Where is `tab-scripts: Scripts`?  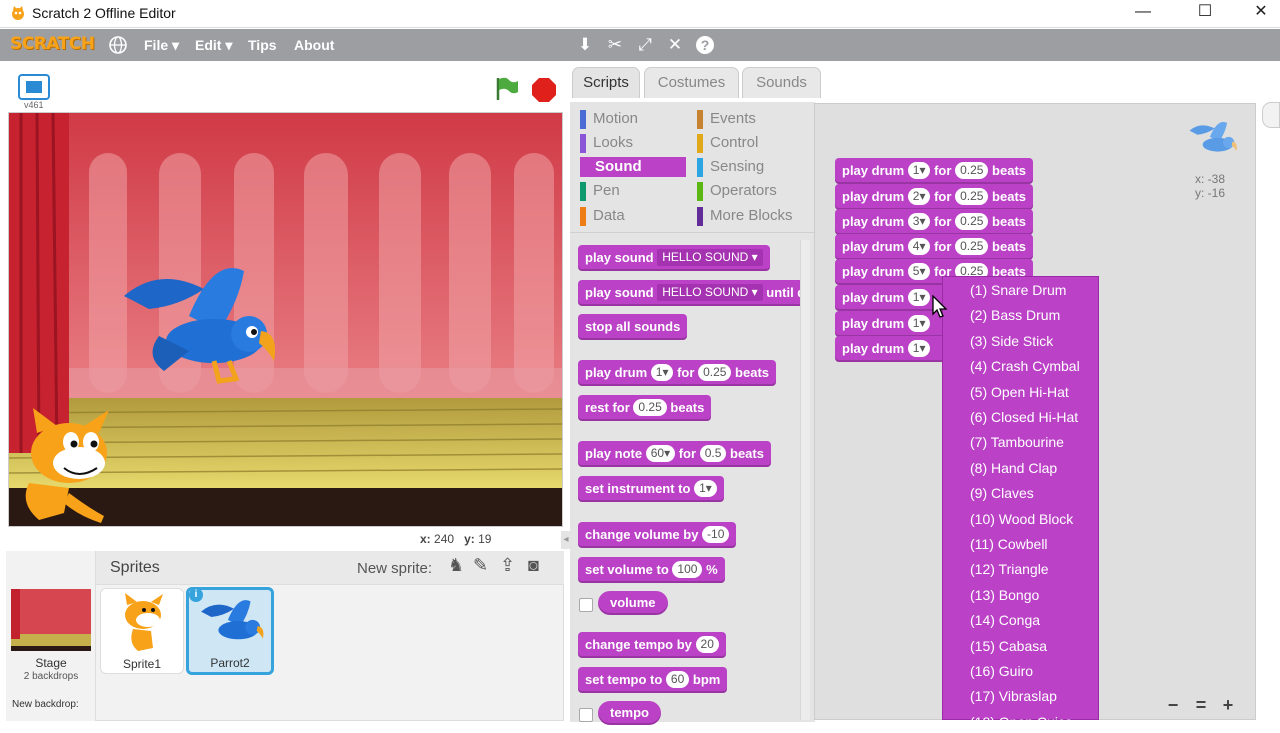
tab-scripts: Scripts is located at coordinates (606, 82).